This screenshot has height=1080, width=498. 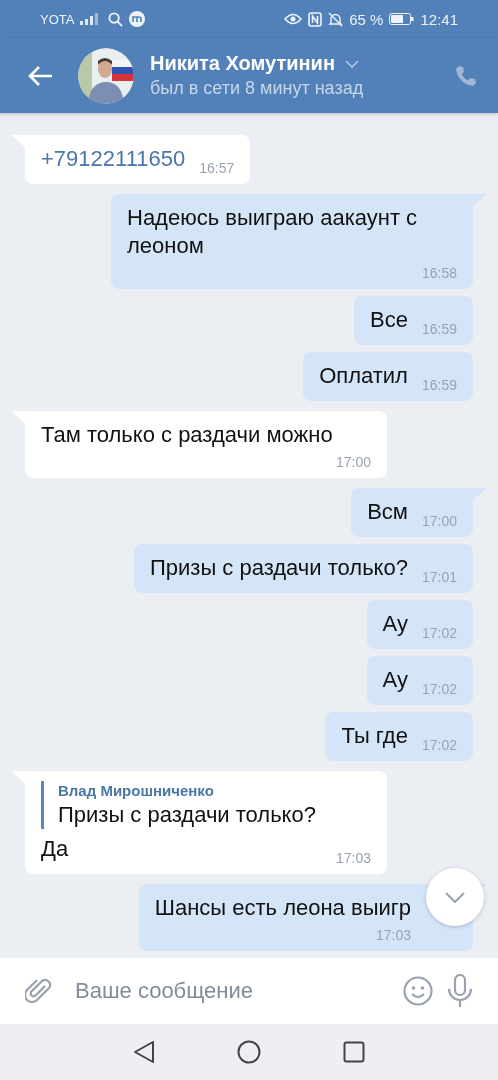 What do you see at coordinates (363, 376) in the screenshot?
I see `message-text: Оплатил` at bounding box center [363, 376].